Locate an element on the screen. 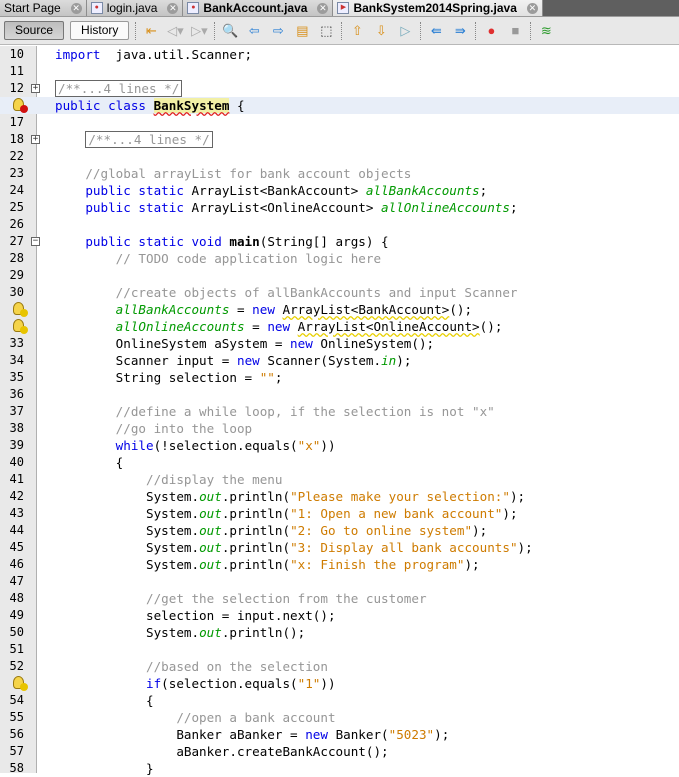  code-line: public class BankSystem { is located at coordinates (339, 105).